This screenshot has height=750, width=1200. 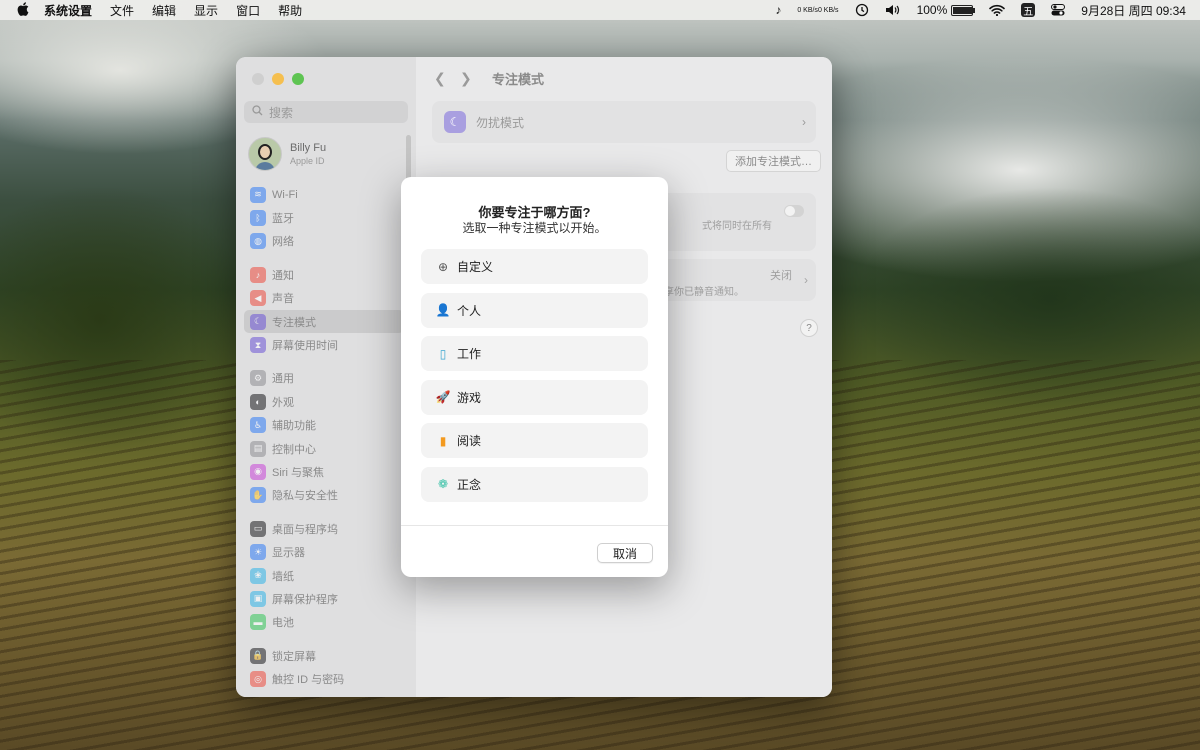 What do you see at coordinates (807, 10) in the screenshot?
I see `net-up: 0 KB/s` at bounding box center [807, 10].